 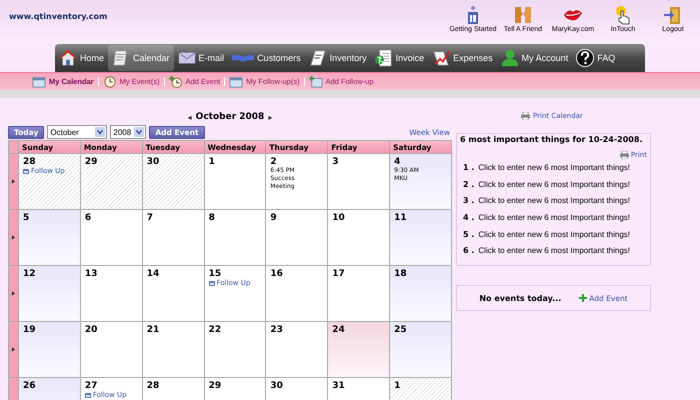 What do you see at coordinates (468, 201) in the screenshot?
I see `item-number: 3 .` at bounding box center [468, 201].